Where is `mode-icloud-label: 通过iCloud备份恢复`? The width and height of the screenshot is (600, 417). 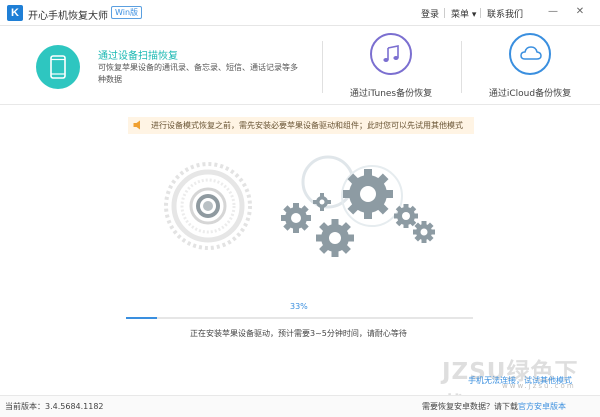 mode-icloud-label: 通过iCloud备份恢复 is located at coordinates (530, 94).